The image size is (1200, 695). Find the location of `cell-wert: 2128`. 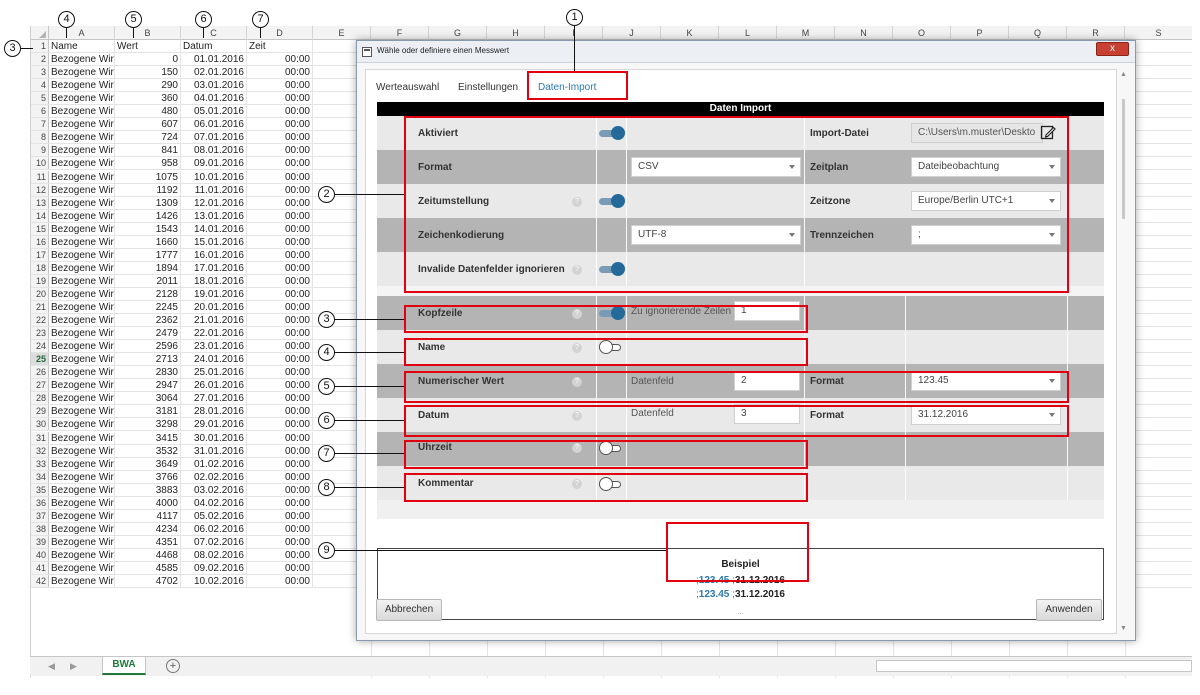

cell-wert: 2128 is located at coordinates (148, 293).